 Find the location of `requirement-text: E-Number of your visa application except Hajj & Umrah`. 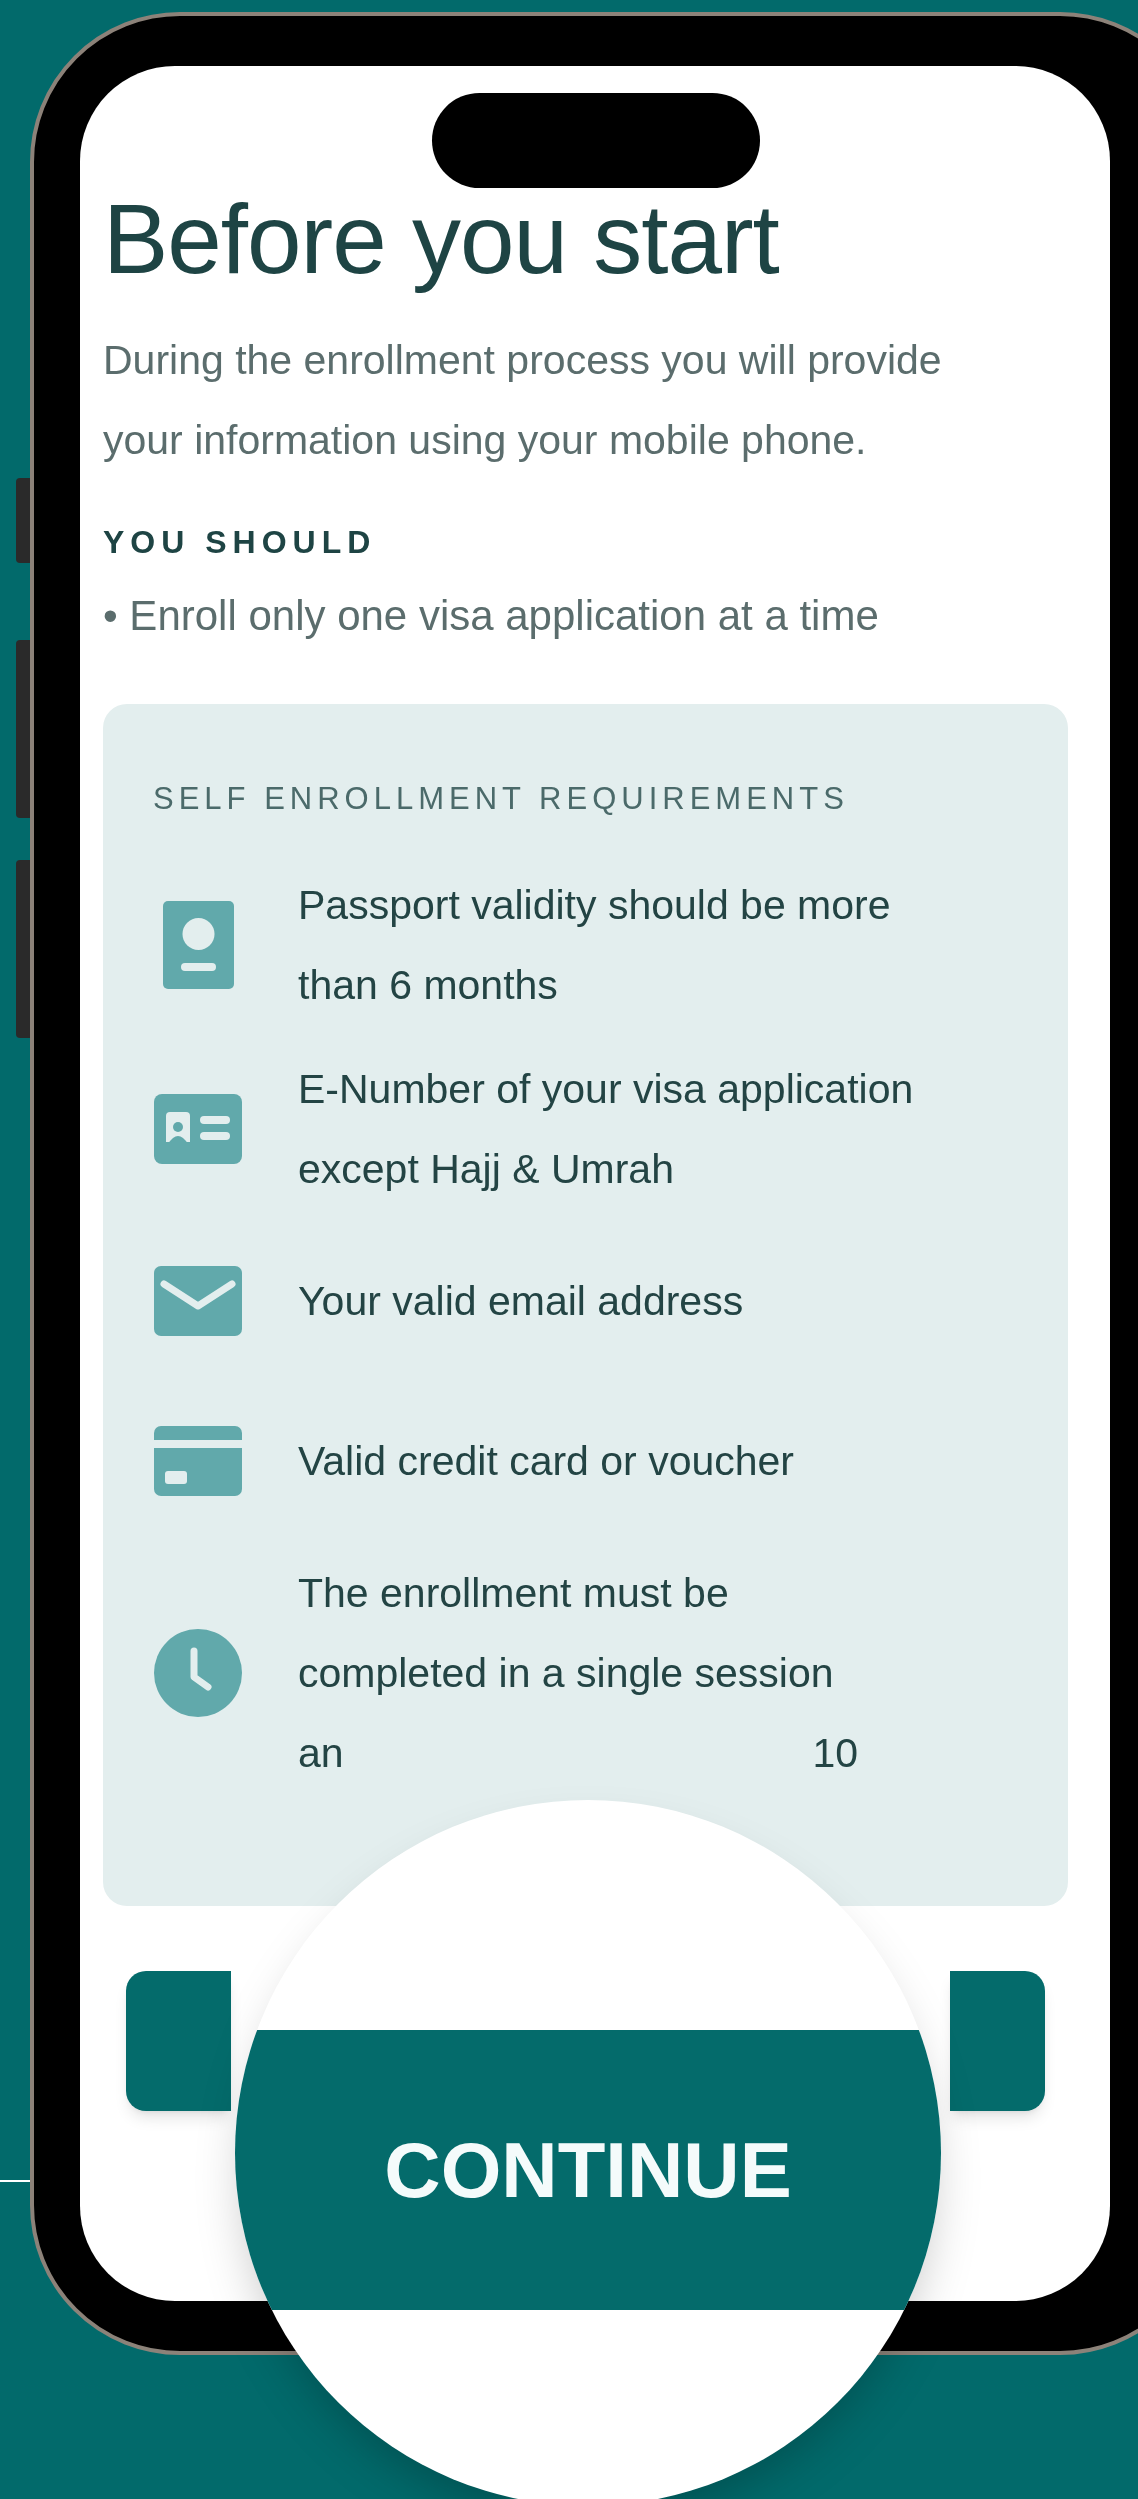

requirement-text: E-Number of your visa application except Hajj & Umrah is located at coordinates (606, 1129).